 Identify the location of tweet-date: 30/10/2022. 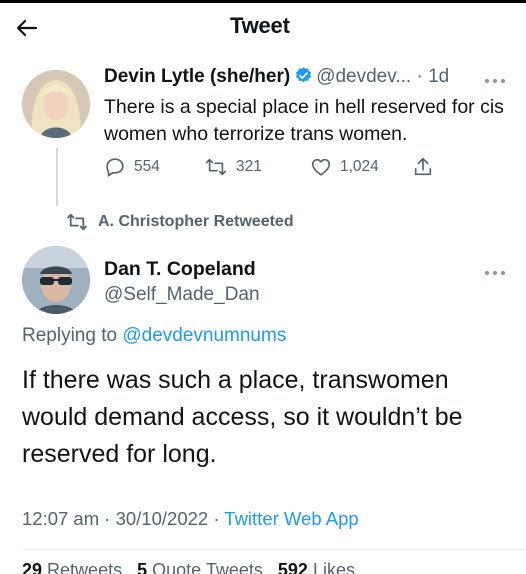
(162, 518).